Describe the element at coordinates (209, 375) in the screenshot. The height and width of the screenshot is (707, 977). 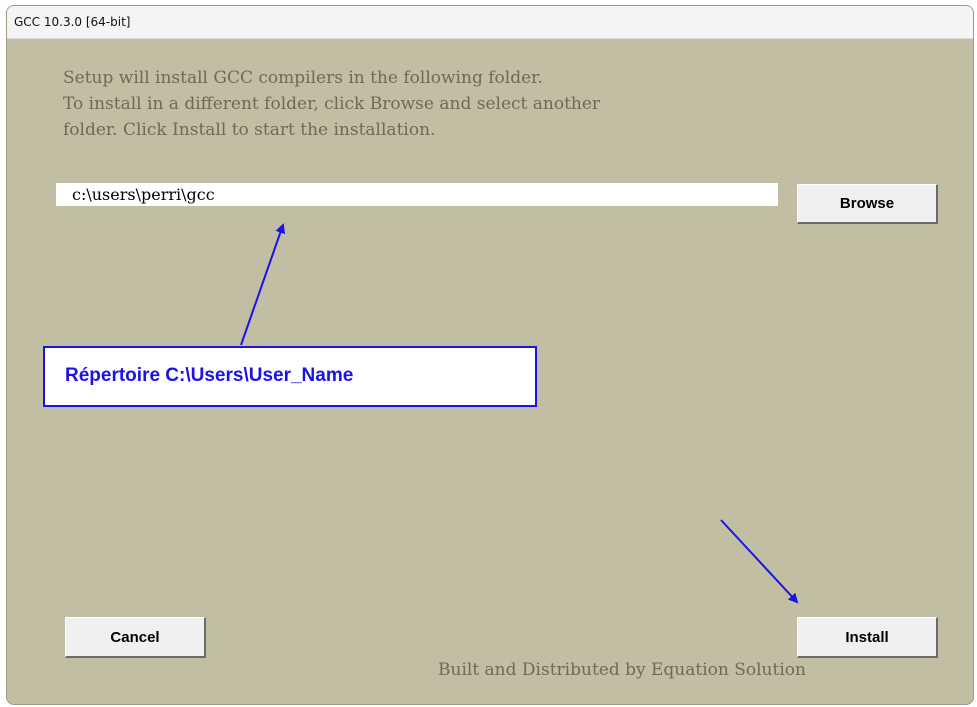
I see `annotation-label: Répertoire C:\Users\User_Name` at that location.